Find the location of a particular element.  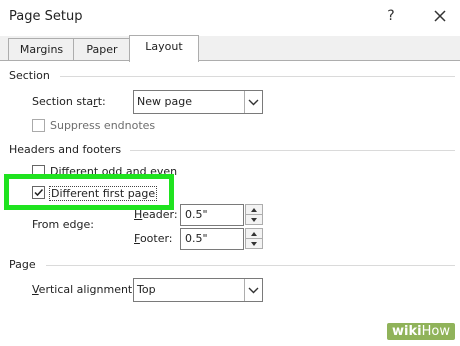

header-value: 0.5" is located at coordinates (196, 214).